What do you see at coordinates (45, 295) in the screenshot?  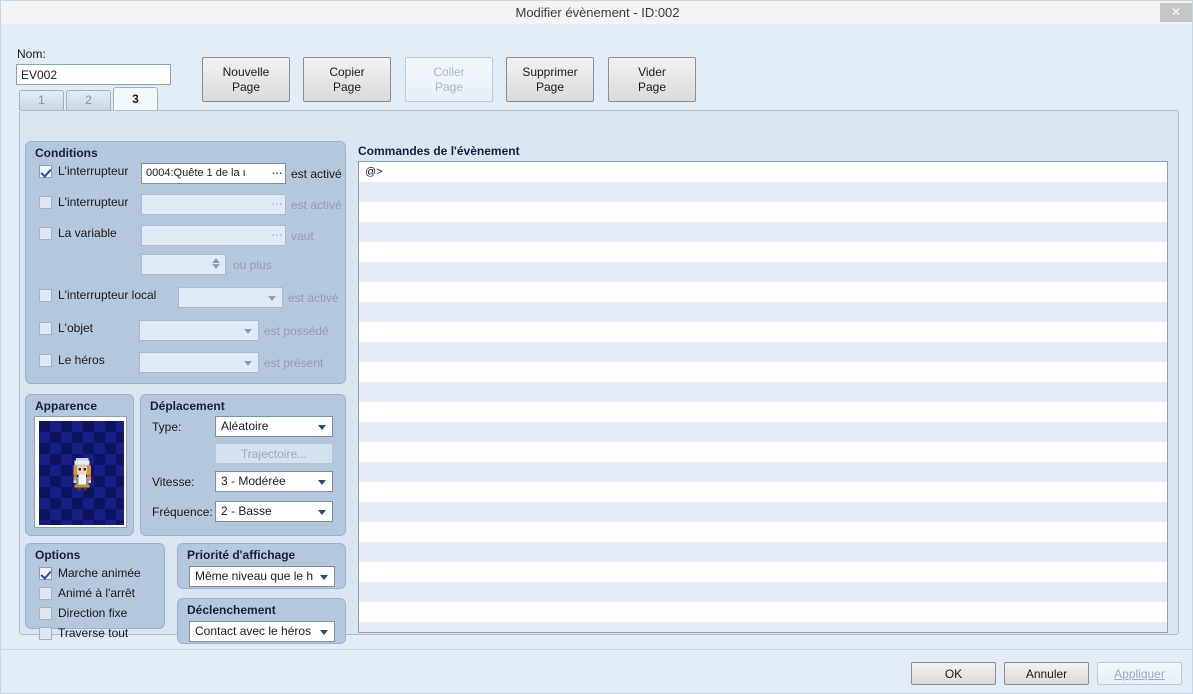 I see `condition-localswitch-checkbox` at bounding box center [45, 295].